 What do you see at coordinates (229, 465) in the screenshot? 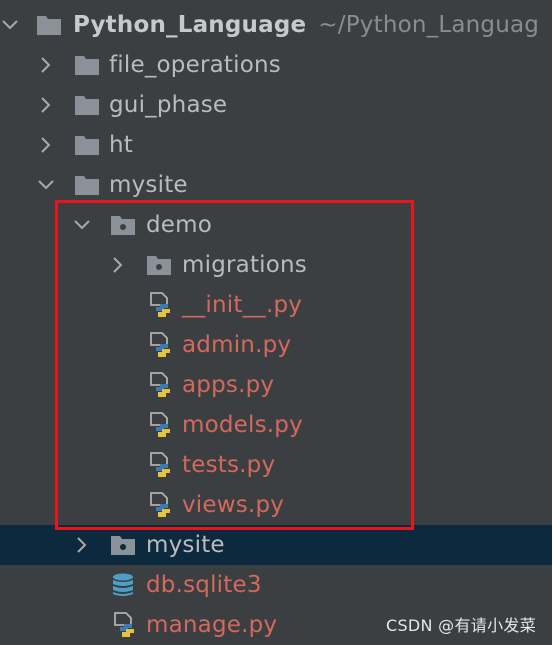
I see `file-label: tests.py` at bounding box center [229, 465].